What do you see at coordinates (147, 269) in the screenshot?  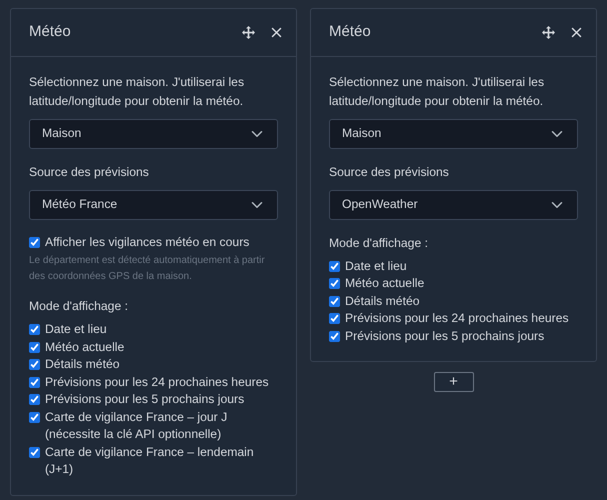 I see `hint-text: Le département est détecté automatiquement à partir des coordonnées GPS de la maison.` at bounding box center [147, 269].